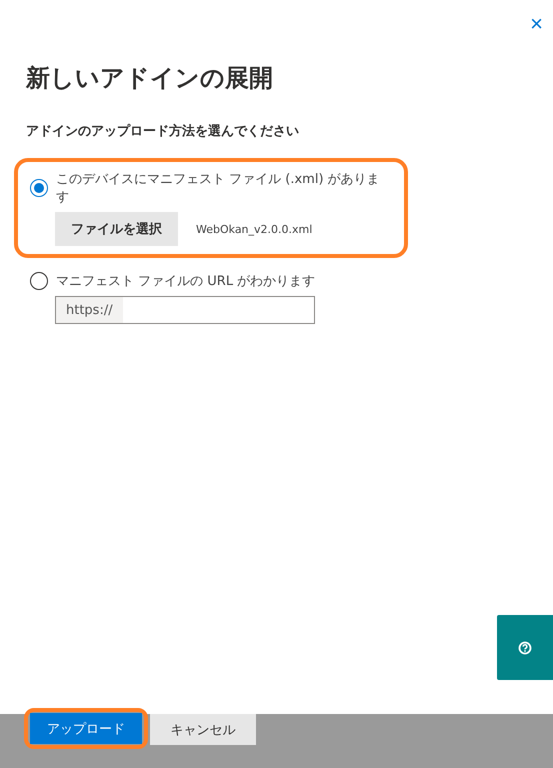 The height and width of the screenshot is (768, 553). I want to click on choose-file-button: ファイルを選択, so click(116, 229).